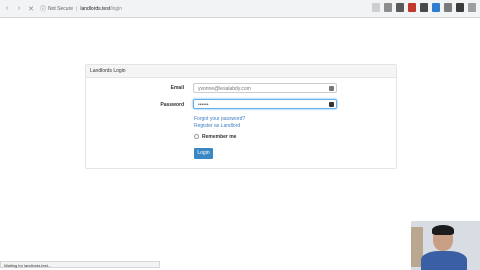 This screenshot has width=480, height=270. What do you see at coordinates (472, 7) in the screenshot?
I see `menu-icon` at bounding box center [472, 7].